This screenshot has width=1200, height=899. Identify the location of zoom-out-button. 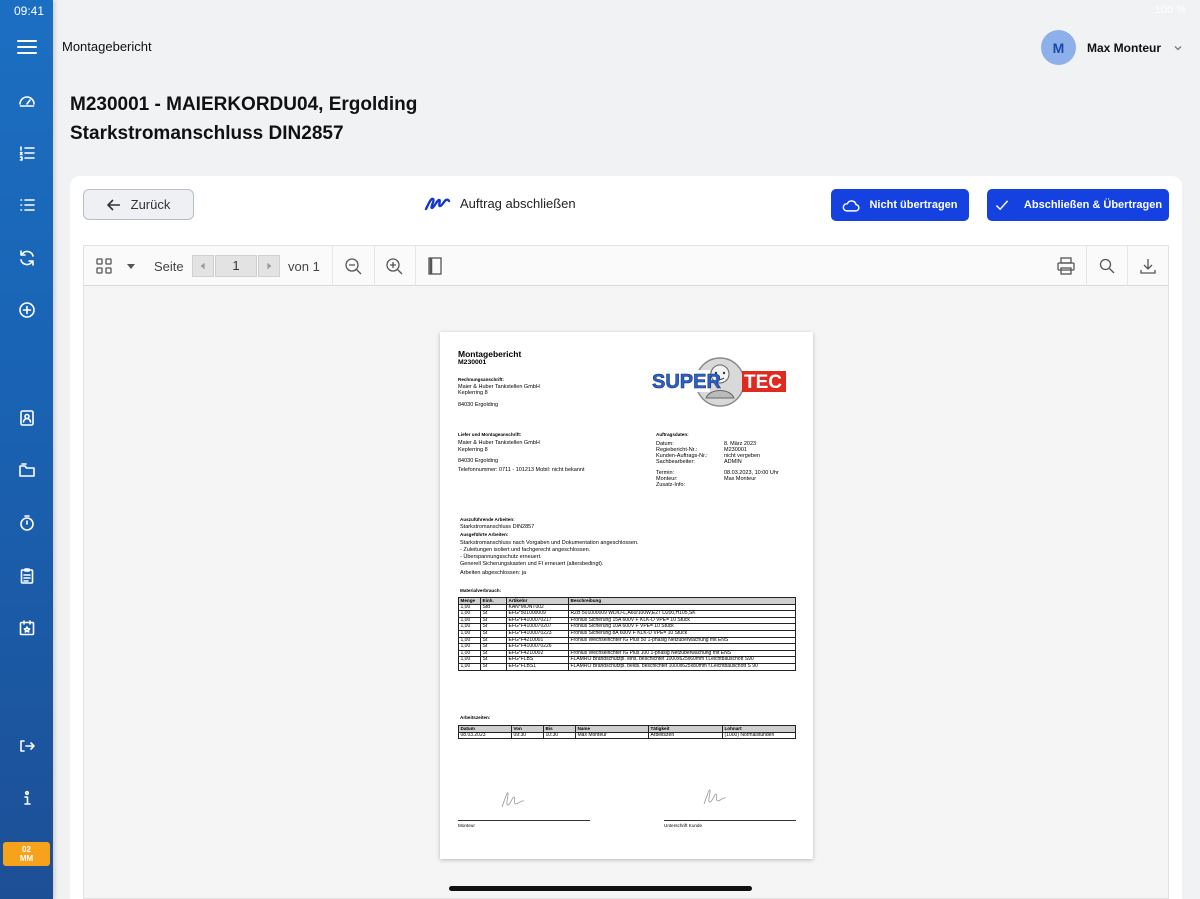
(353, 266).